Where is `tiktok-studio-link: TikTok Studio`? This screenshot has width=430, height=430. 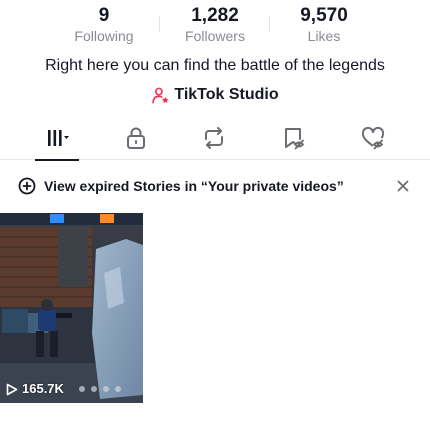
tiktok-studio-link: TikTok Studio is located at coordinates (215, 95).